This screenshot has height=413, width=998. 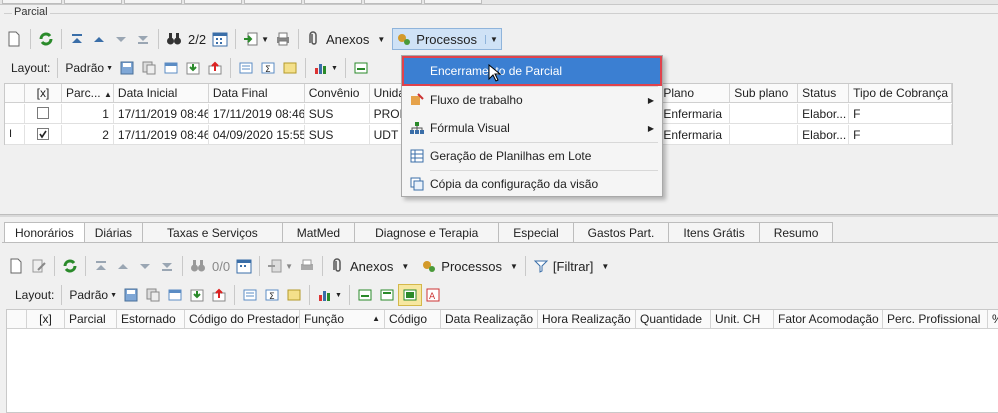 What do you see at coordinates (935, 319) in the screenshot?
I see `column-header: Perc. Profissional` at bounding box center [935, 319].